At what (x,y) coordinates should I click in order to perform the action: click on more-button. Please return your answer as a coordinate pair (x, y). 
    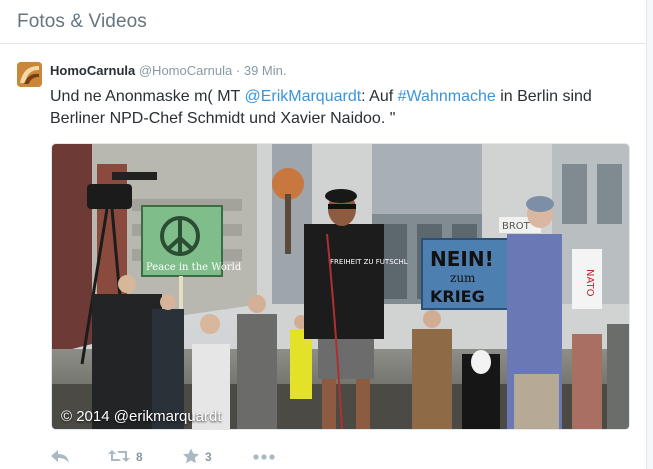
    Looking at the image, I should click on (264, 457).